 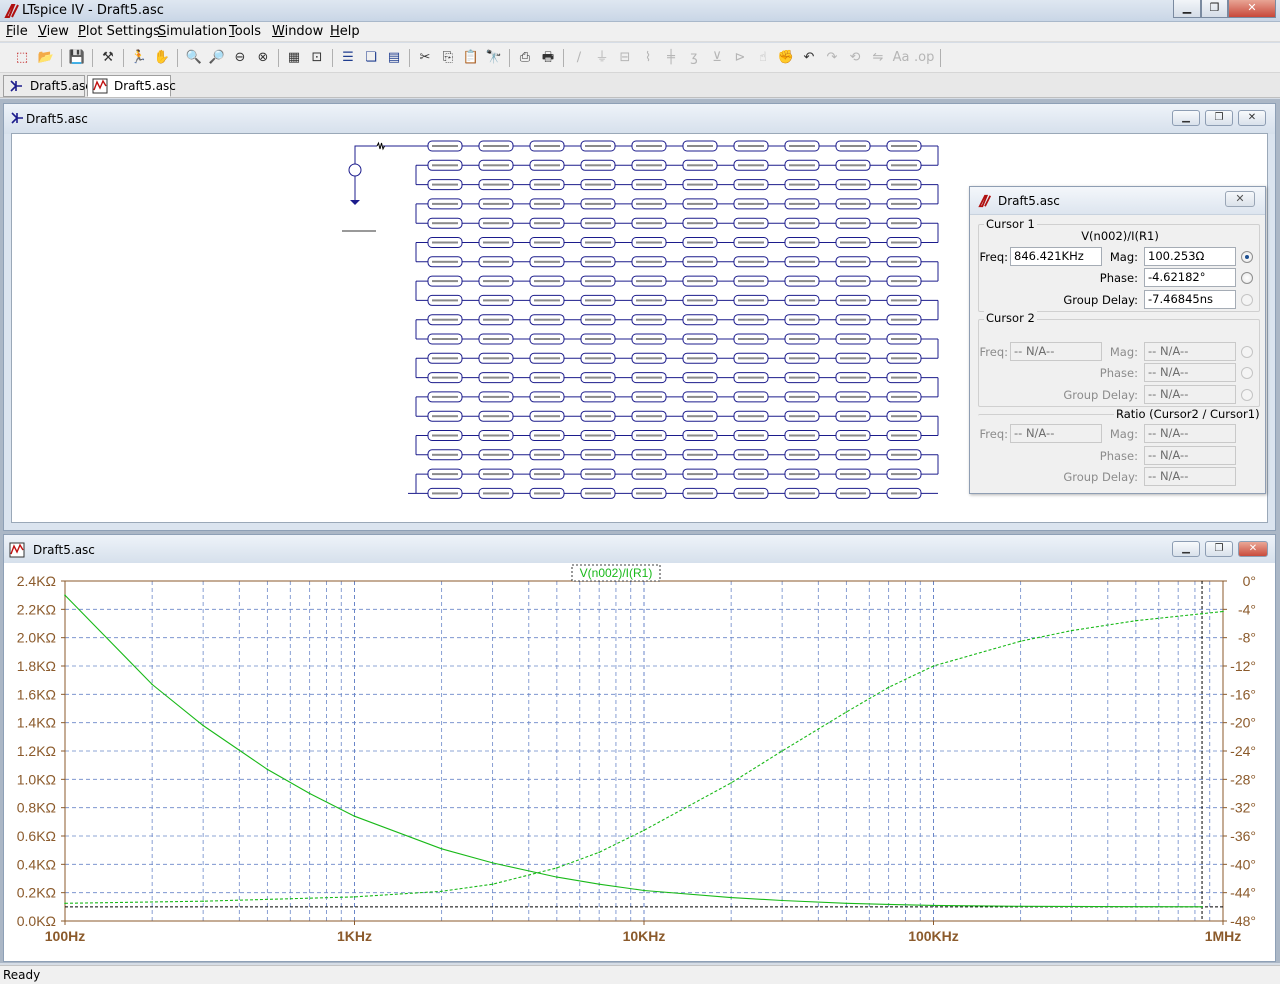 What do you see at coordinates (1219, 549) in the screenshot?
I see `plot-restore-button: ❐` at bounding box center [1219, 549].